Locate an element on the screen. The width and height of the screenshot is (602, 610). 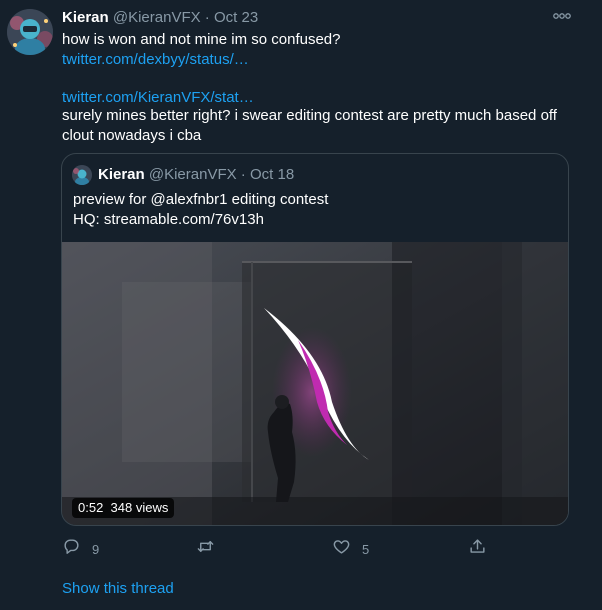
quoted-author-name: Kieran is located at coordinates (121, 174).